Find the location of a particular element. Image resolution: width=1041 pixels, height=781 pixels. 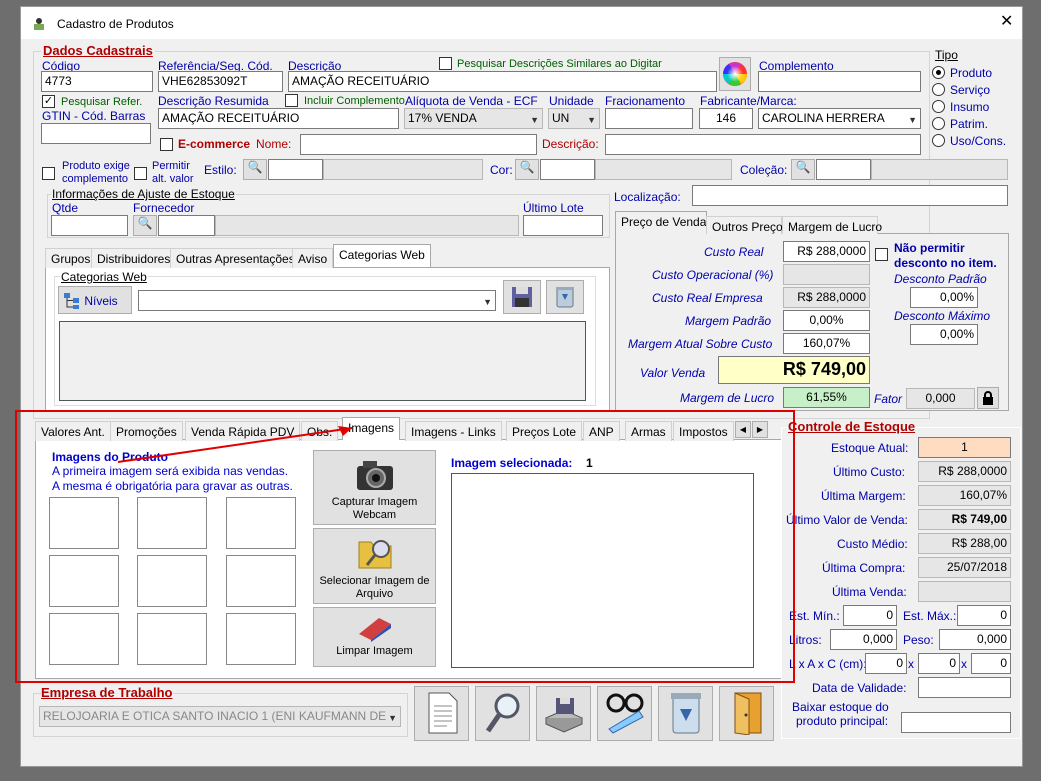

fabricante-select: CAROLINA HERRERA ▼ is located at coordinates (839, 118).